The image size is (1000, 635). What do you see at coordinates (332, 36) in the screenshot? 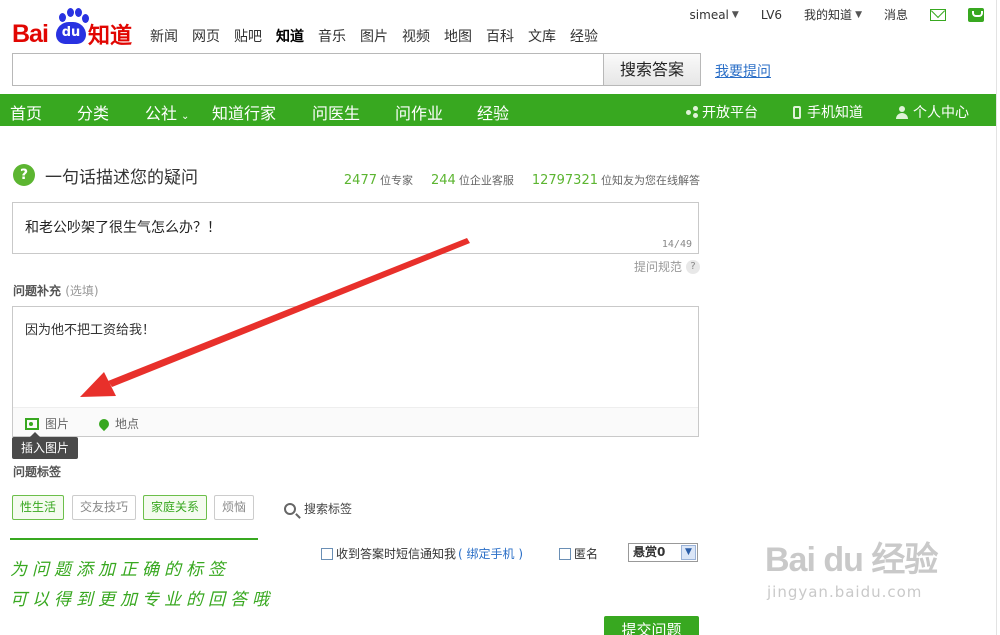
I see `nav-item-music: 音乐` at bounding box center [332, 36].